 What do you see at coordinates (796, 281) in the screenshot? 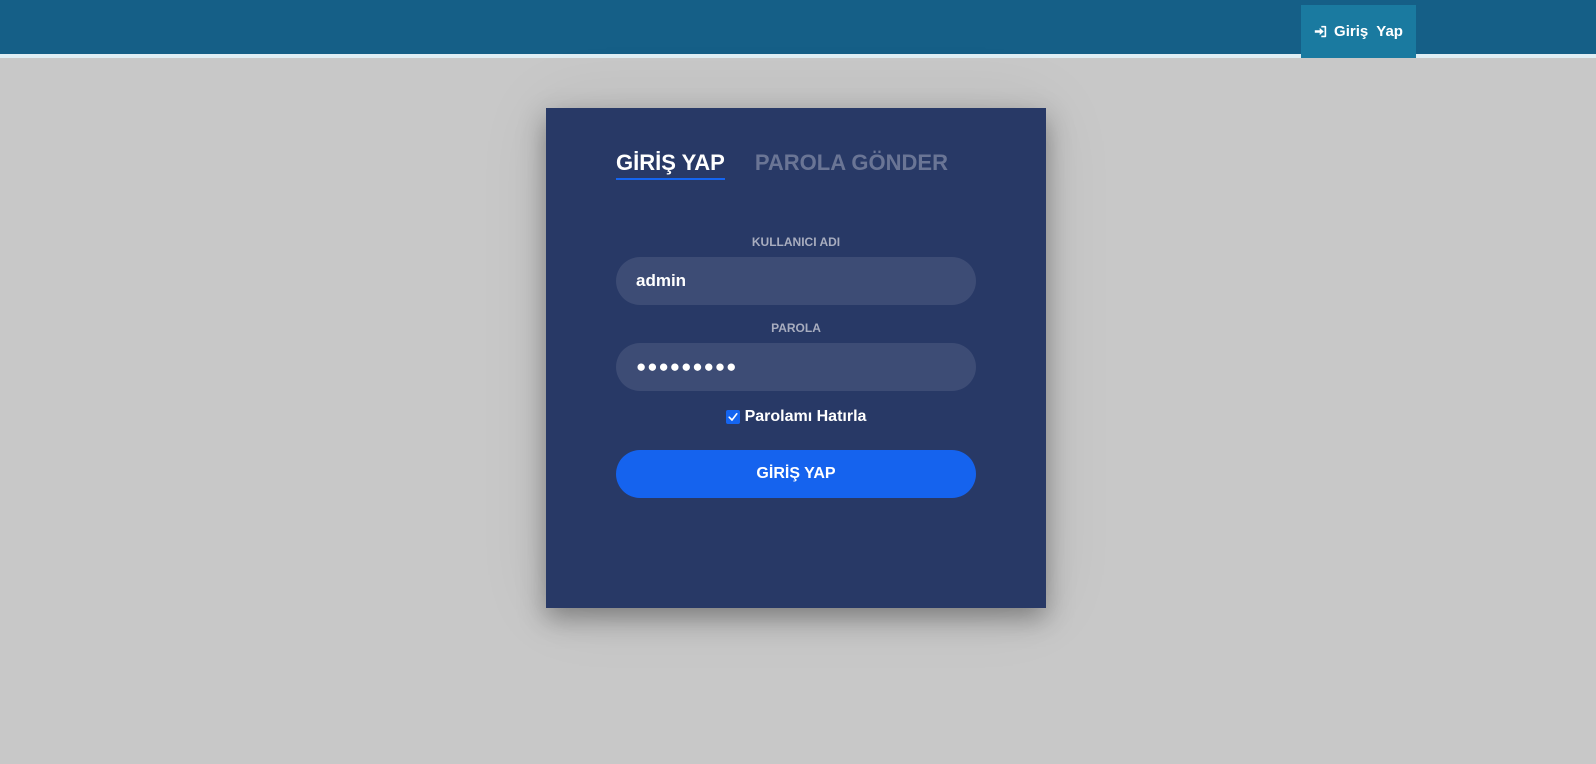
I see `username-input` at bounding box center [796, 281].